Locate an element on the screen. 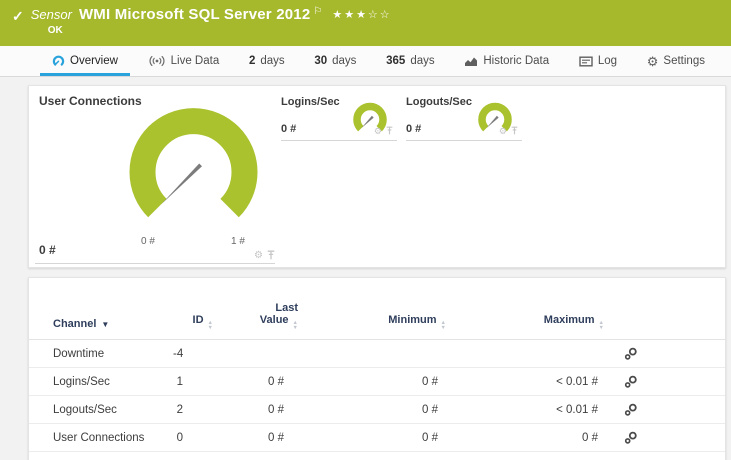 The image size is (731, 460). channel-id: 0 is located at coordinates (179, 437).